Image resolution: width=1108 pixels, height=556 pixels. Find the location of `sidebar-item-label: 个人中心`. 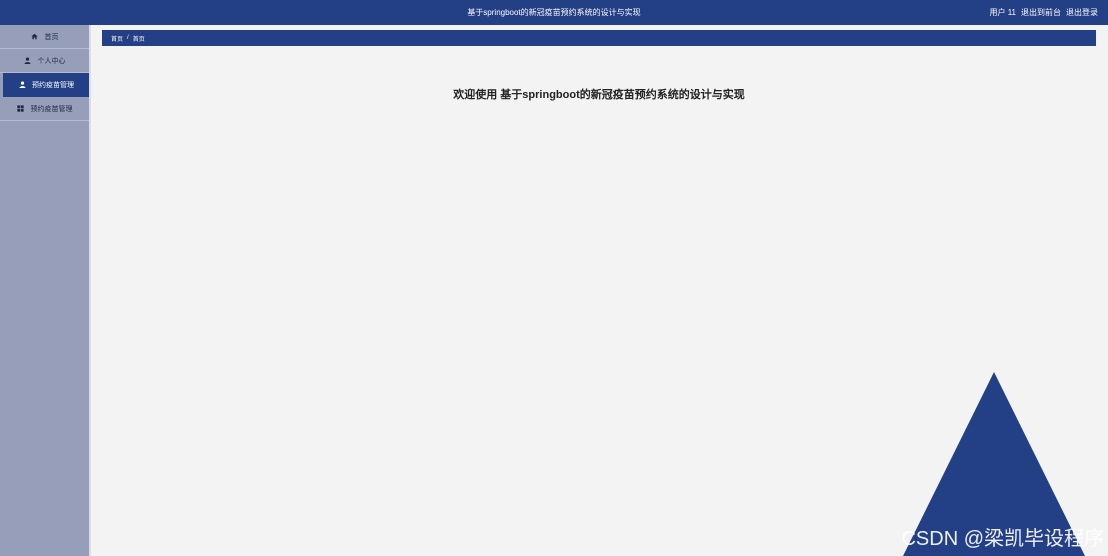

sidebar-item-label: 个人中心 is located at coordinates (51, 61).